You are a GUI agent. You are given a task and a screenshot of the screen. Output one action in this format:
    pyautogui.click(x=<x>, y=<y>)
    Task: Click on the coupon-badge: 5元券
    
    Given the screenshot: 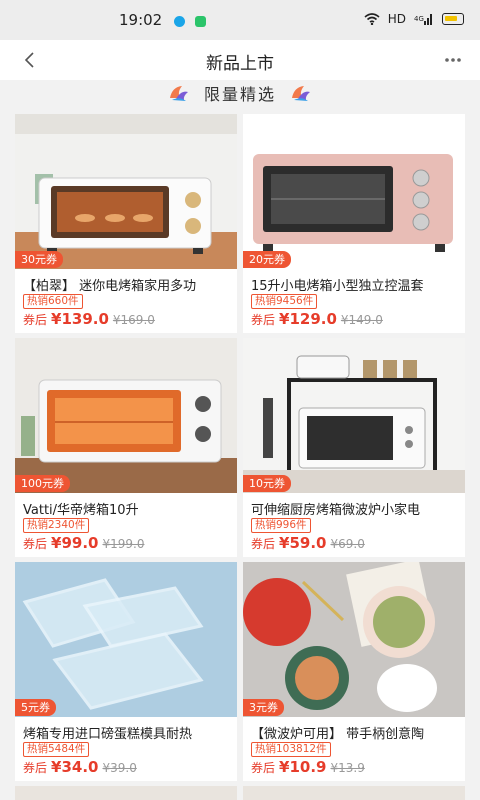 What is the action you would take?
    pyautogui.click(x=35, y=707)
    